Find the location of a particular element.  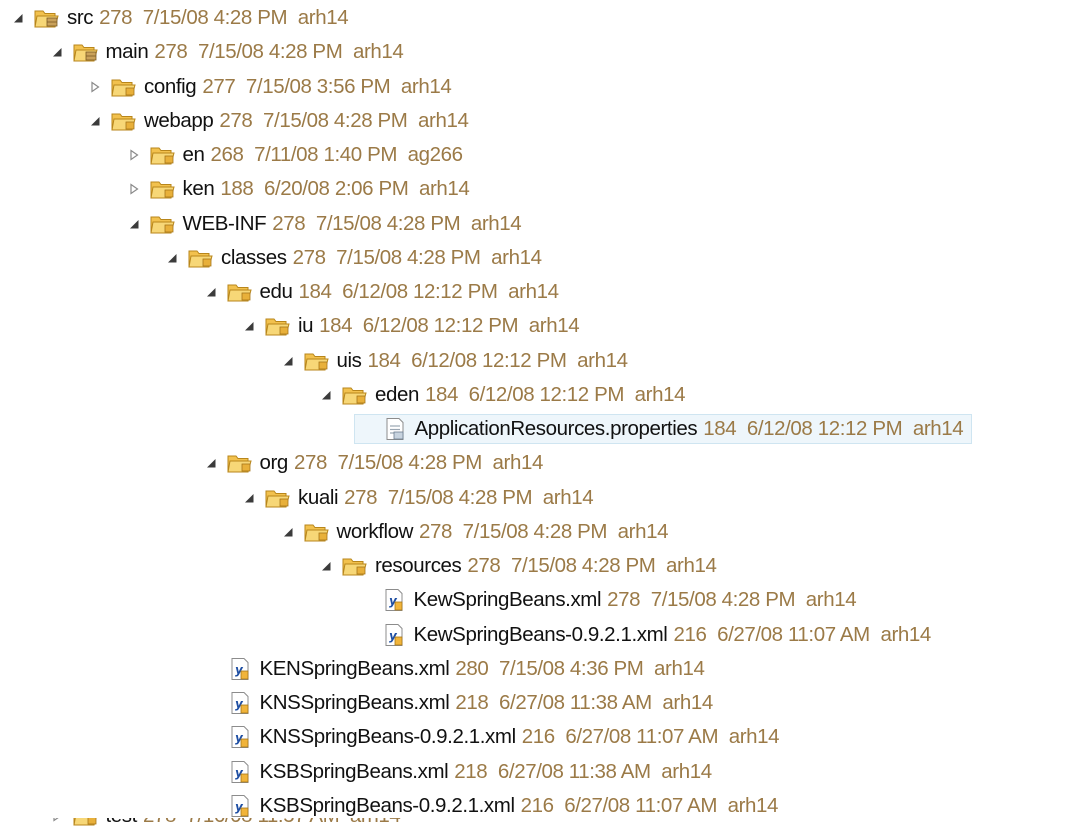

tree-item-webapp: webapp 278 7/15/08 4:28 PM arh14 is located at coordinates (278, 121).